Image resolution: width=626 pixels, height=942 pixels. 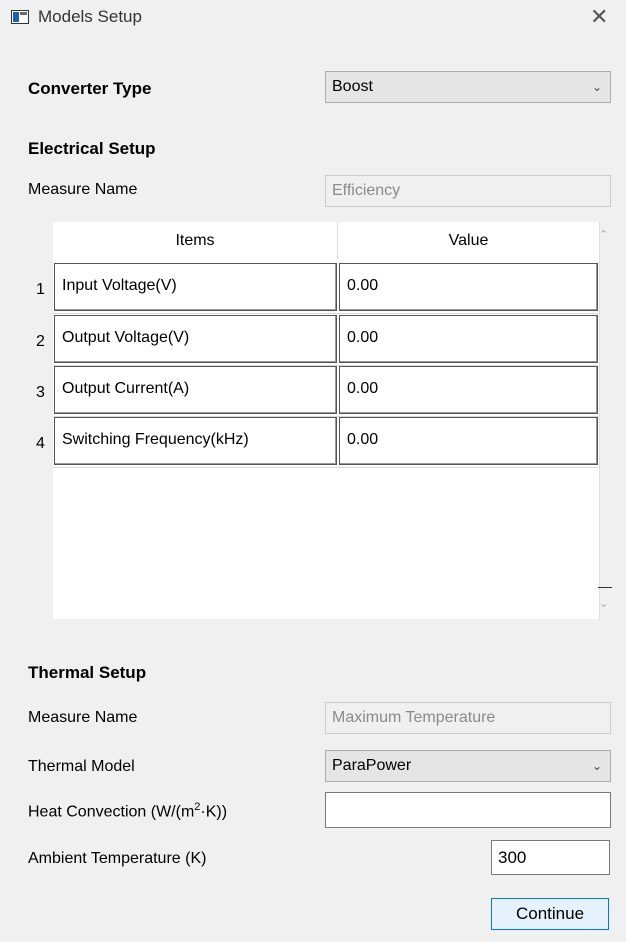 I want to click on ambient-temperature-input: 300, so click(x=550, y=857).